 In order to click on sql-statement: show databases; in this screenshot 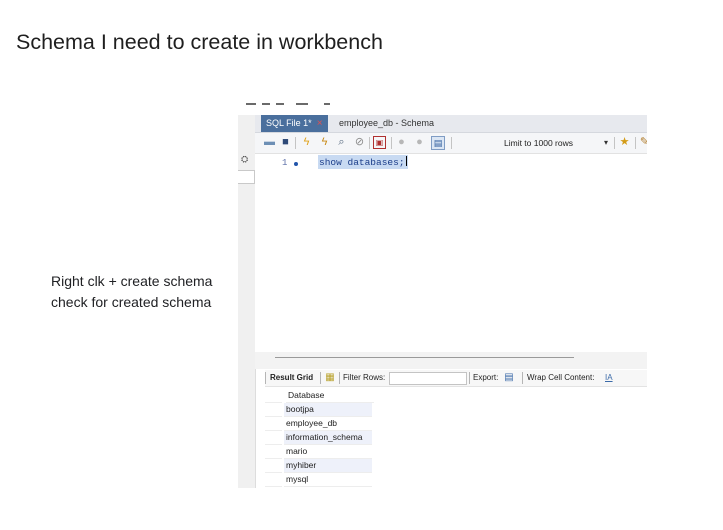, I will do `click(363, 162)`.